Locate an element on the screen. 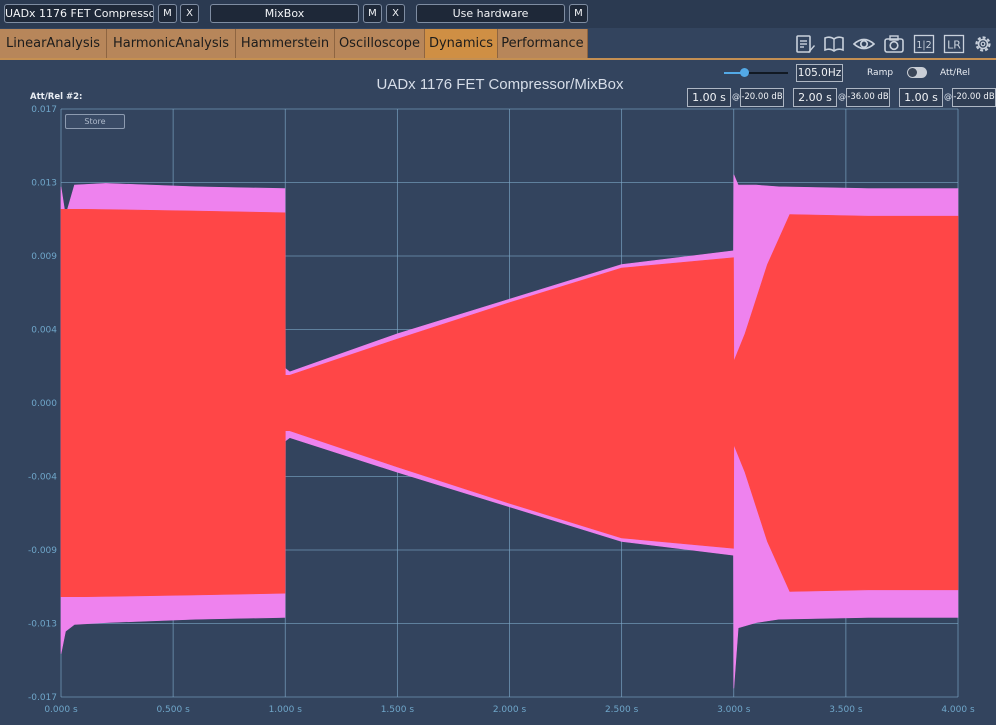 The height and width of the screenshot is (725, 996). x-tick-label: 3.000 s is located at coordinates (734, 710).